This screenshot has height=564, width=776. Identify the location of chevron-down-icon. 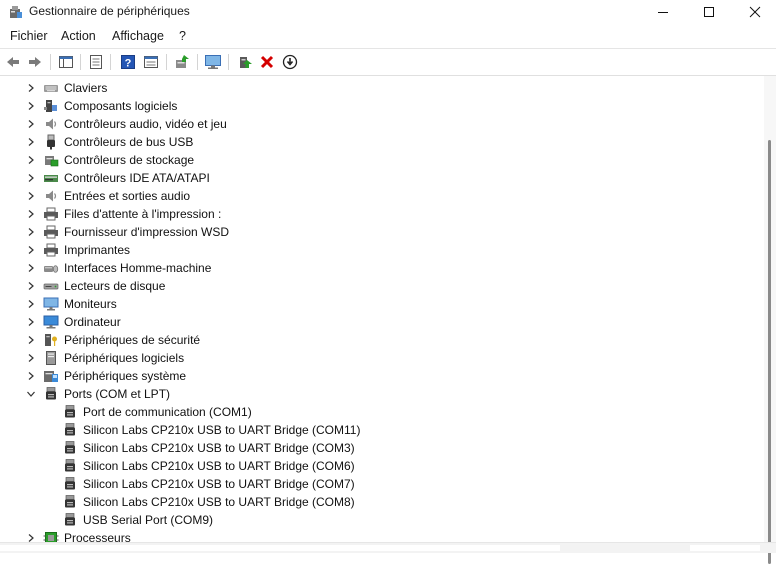
(31, 394).